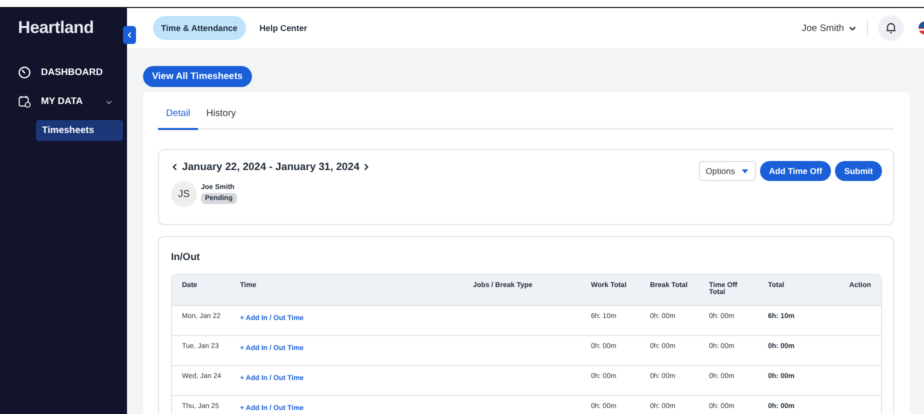 This screenshot has width=924, height=414. I want to click on header-tab: Help Center, so click(284, 28).